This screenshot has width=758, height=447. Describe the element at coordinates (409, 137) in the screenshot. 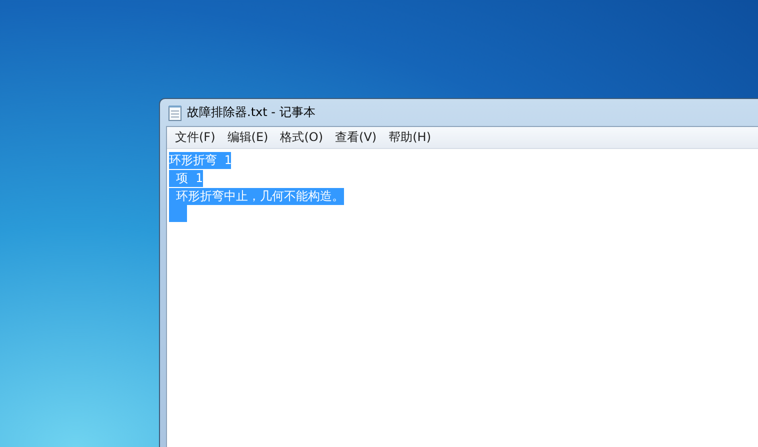

I see `menu-item: 帮助(H)` at that location.